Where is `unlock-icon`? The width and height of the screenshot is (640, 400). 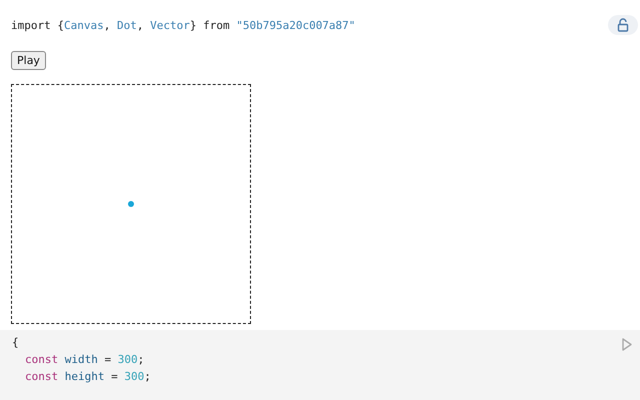
unlock-icon is located at coordinates (623, 25).